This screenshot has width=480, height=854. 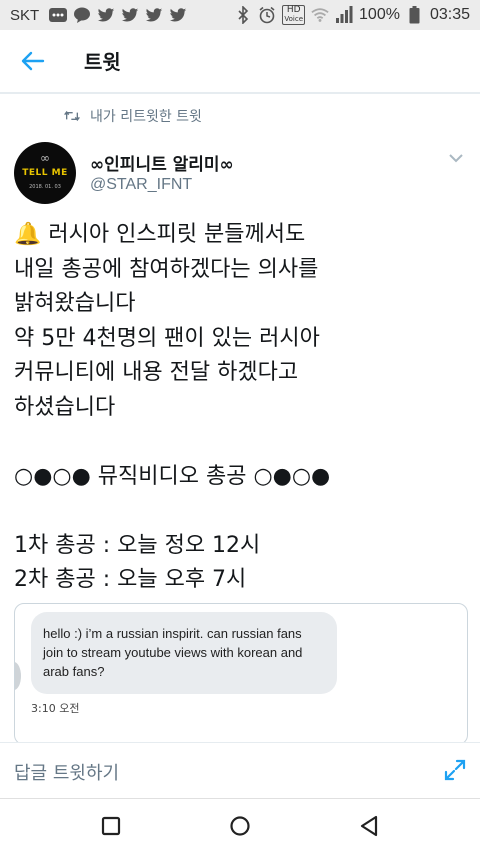 I want to click on talk-icon, so click(x=82, y=15).